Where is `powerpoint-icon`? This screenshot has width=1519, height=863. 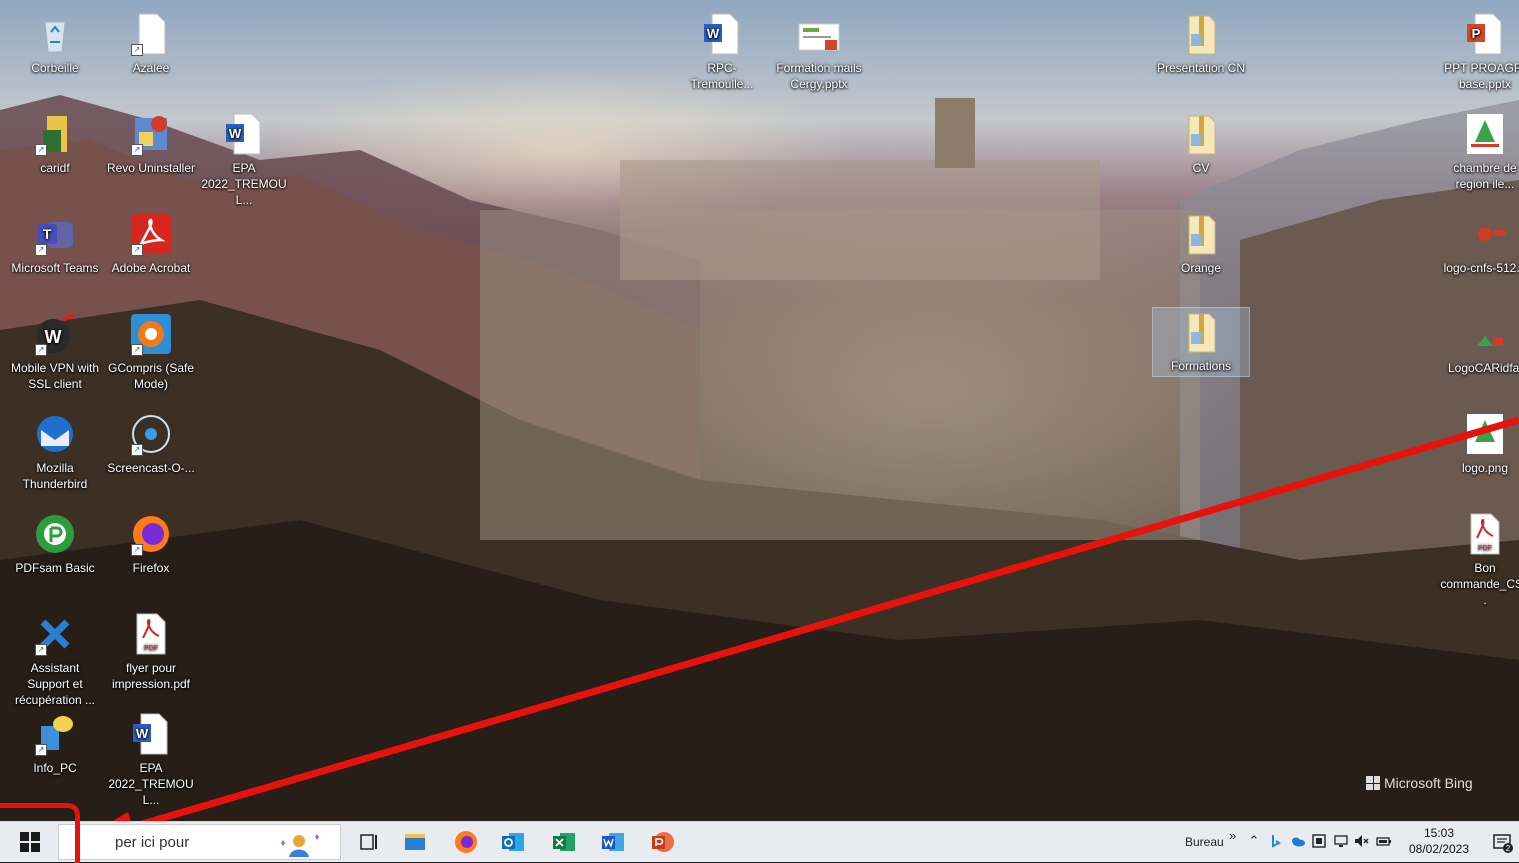
powerpoint-icon is located at coordinates (663, 842).